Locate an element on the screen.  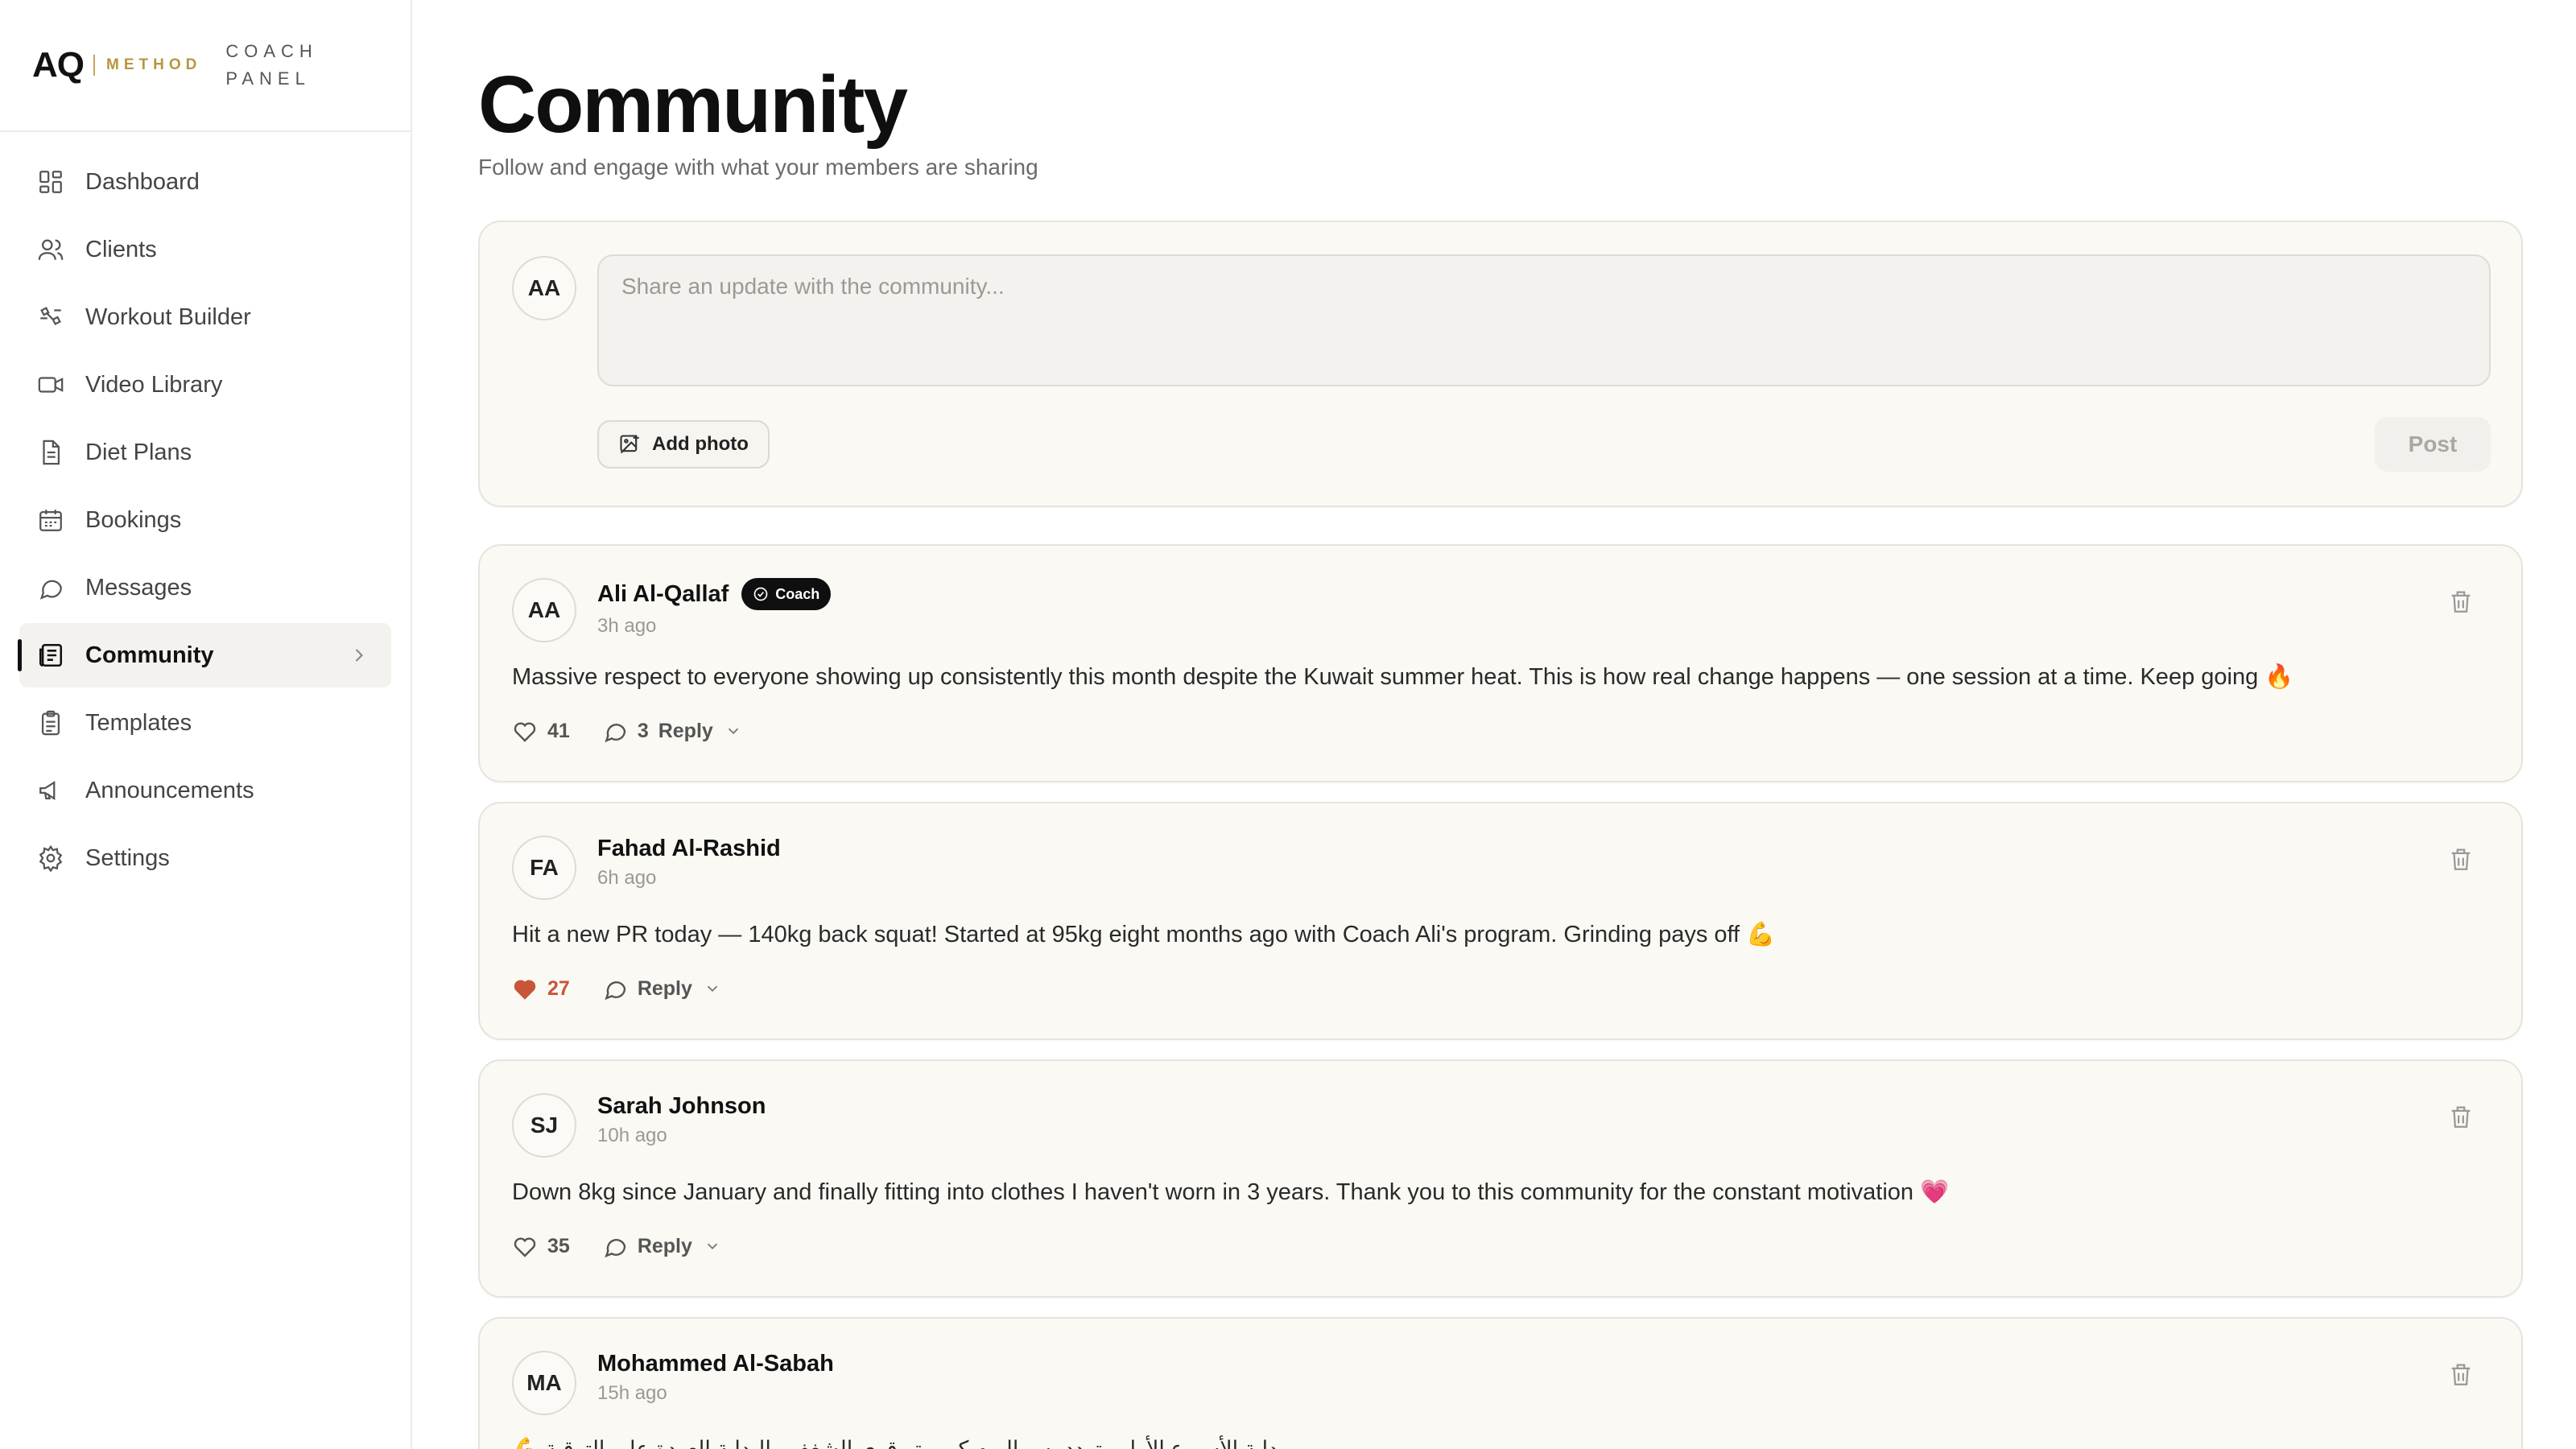
post-author: Fahad Al-Rashid is located at coordinates (689, 849).